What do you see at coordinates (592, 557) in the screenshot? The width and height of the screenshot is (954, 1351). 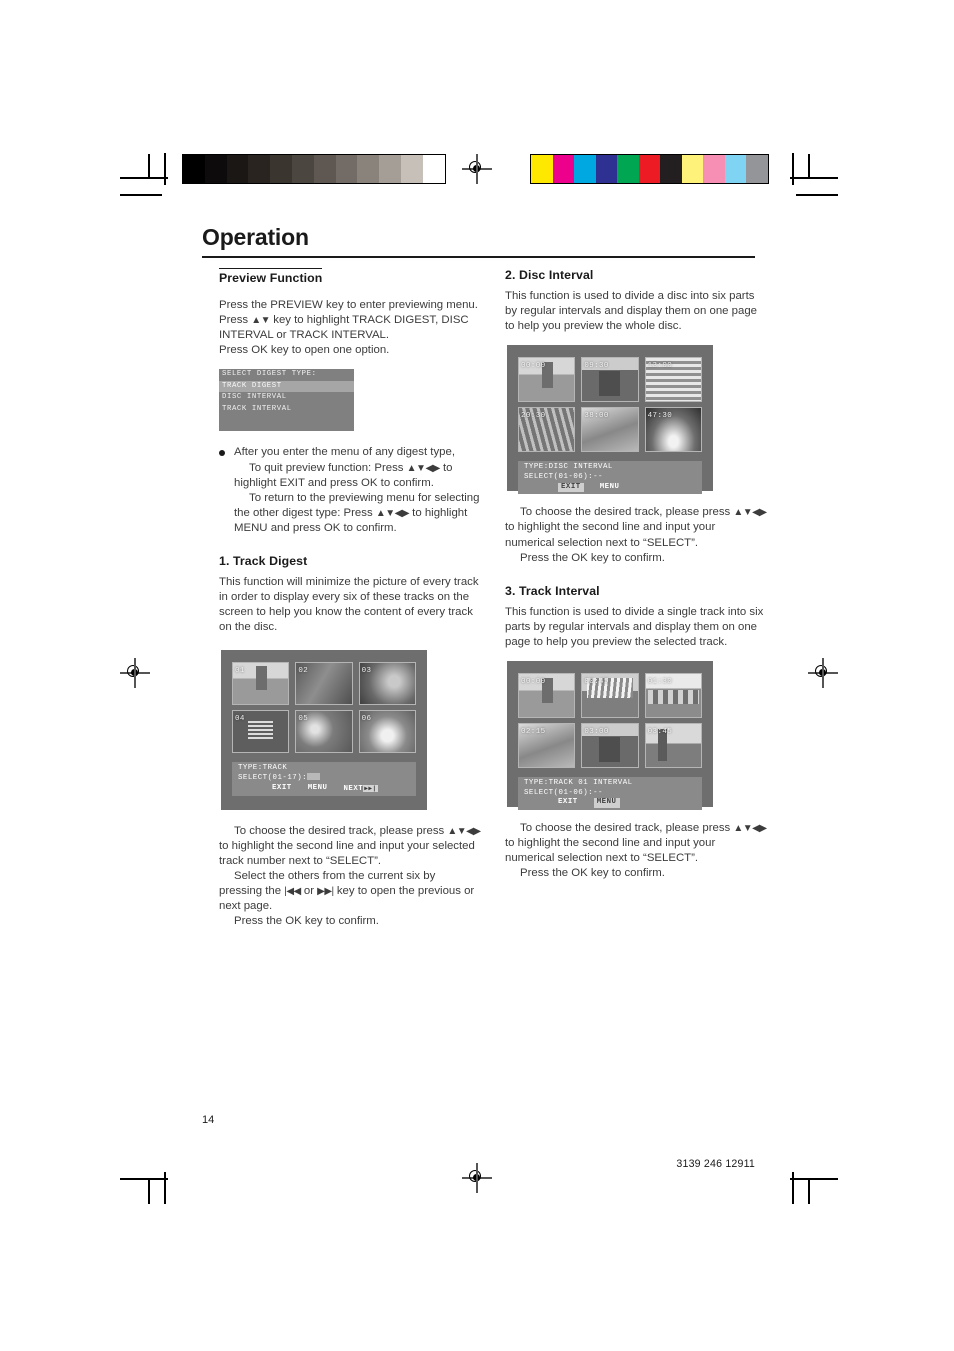 I see `disc-interval-after-2: Press the OK key to confirm.` at bounding box center [592, 557].